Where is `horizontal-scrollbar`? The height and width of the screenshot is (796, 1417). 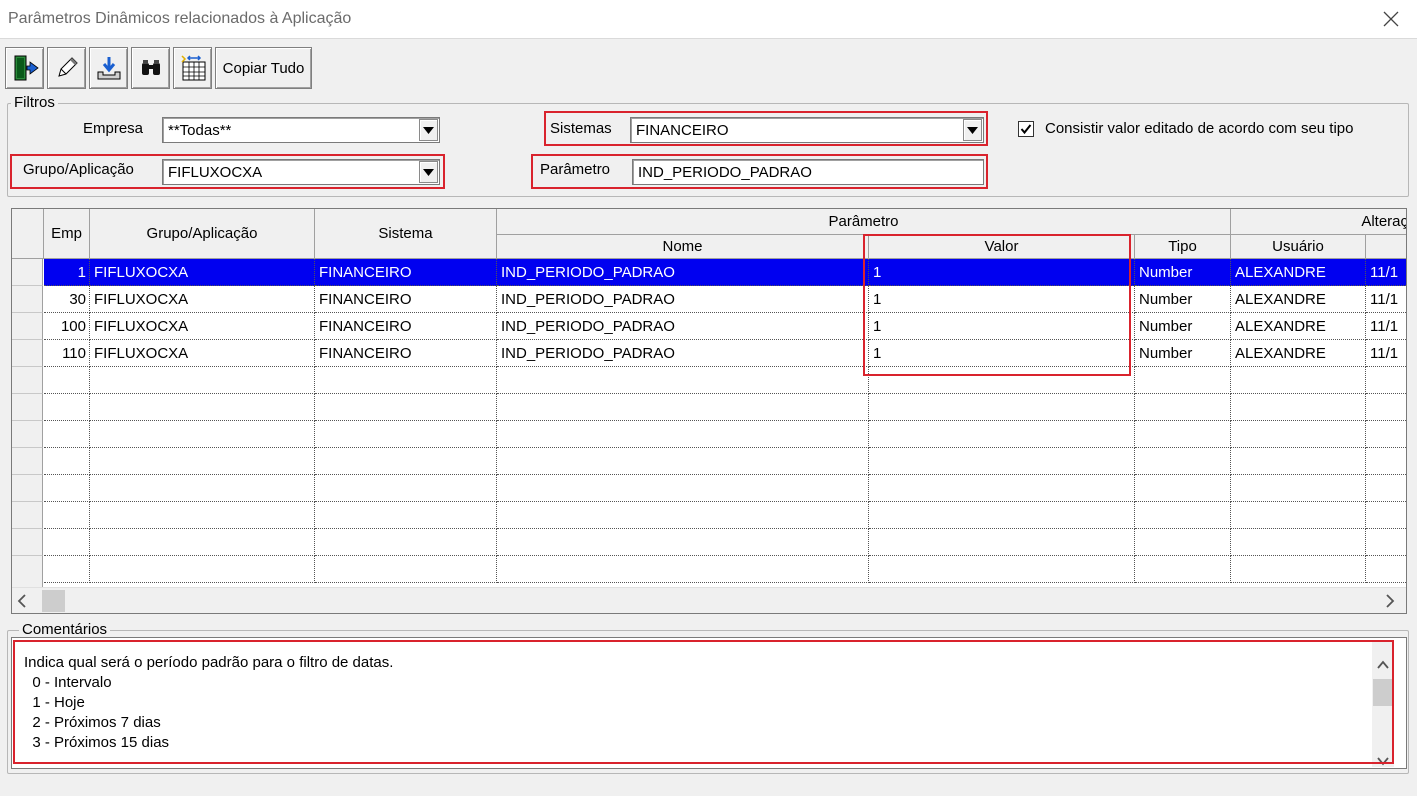
horizontal-scrollbar is located at coordinates (709, 600).